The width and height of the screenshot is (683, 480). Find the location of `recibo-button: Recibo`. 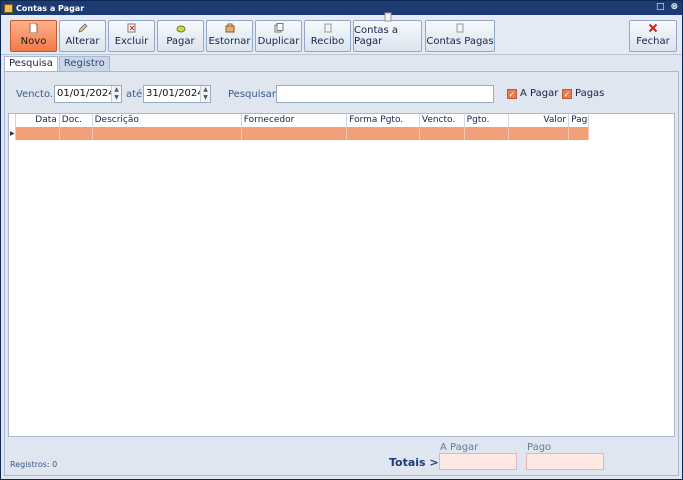

recibo-button: Recibo is located at coordinates (327, 36).